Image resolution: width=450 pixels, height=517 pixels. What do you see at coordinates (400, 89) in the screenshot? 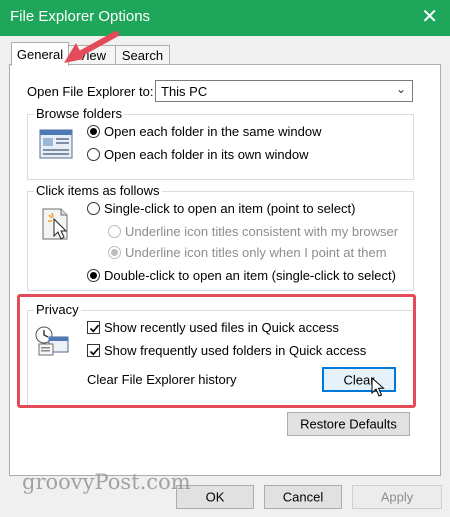
I see `chevron-down-icon: ⌄` at bounding box center [400, 89].